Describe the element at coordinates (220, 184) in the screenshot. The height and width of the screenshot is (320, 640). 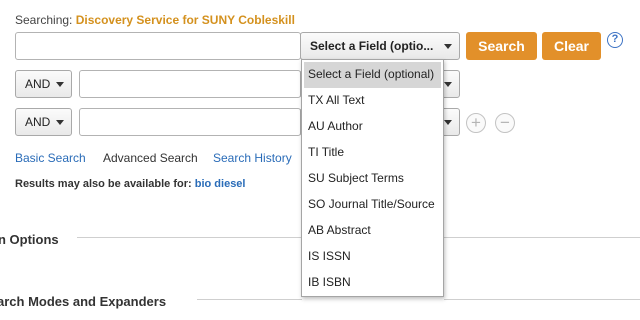
I see `suggestion-link: bio diesel` at that location.